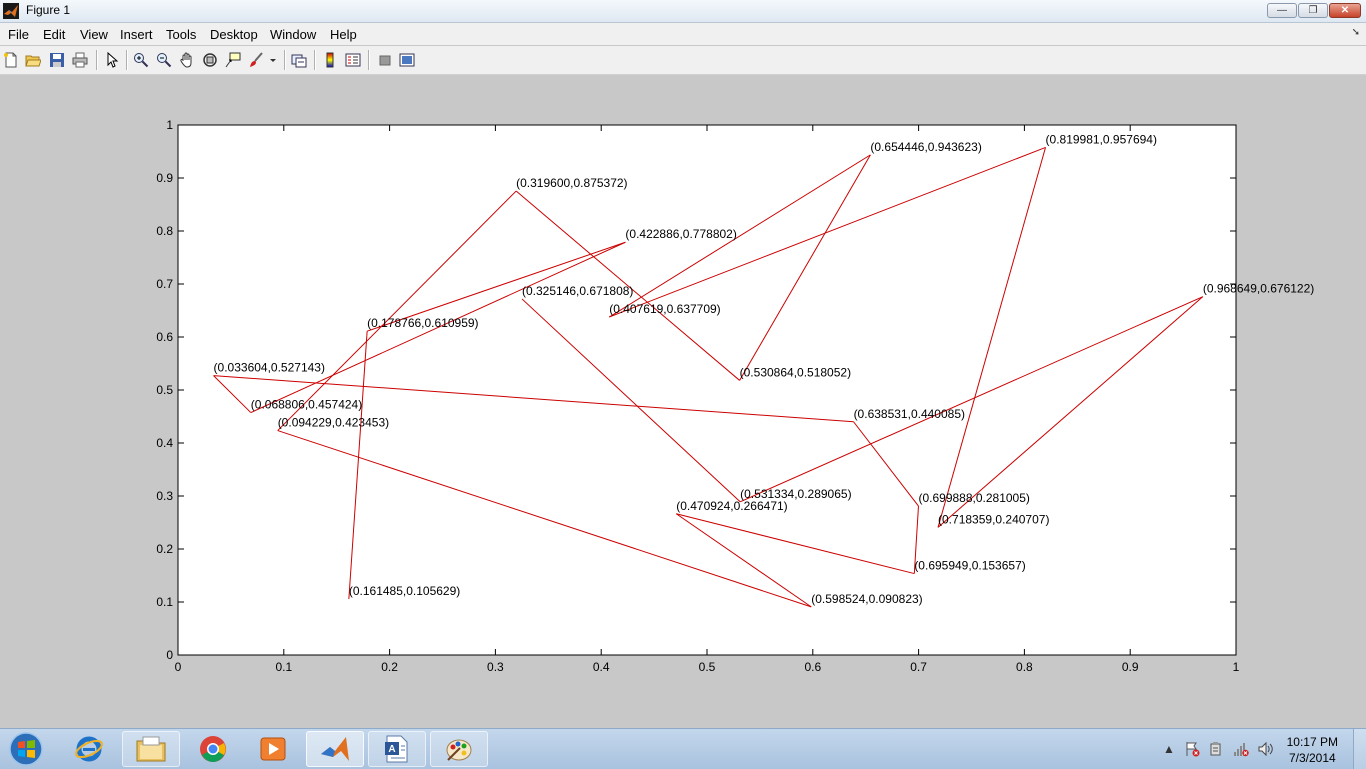 This screenshot has height=769, width=1366. I want to click on y-tick-label: 0, so click(169, 655).